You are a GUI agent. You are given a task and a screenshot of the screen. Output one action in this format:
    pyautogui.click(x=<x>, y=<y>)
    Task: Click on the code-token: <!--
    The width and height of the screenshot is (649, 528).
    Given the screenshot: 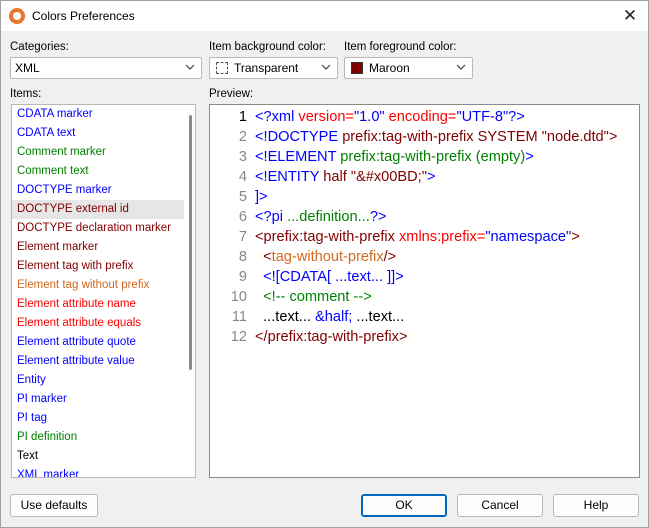 What is the action you would take?
    pyautogui.click(x=274, y=297)
    